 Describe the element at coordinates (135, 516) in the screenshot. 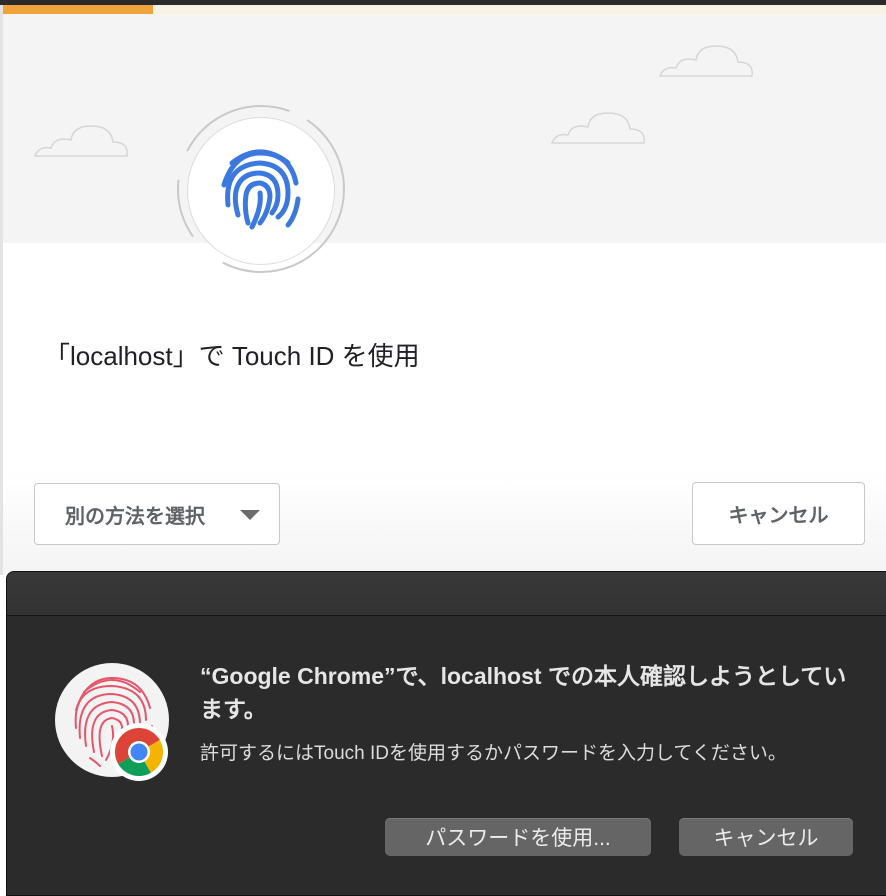

I see `choose-another-method-label: 別の方法を選択` at that location.